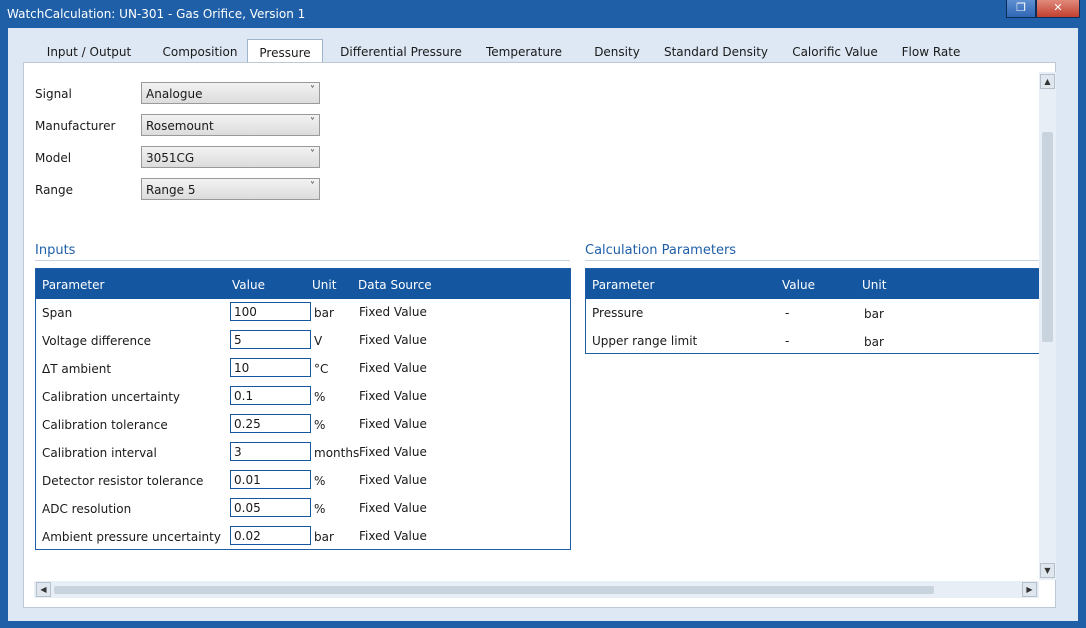 The image size is (1086, 628). I want to click on scroll-up-button: ▲, so click(1047, 81).